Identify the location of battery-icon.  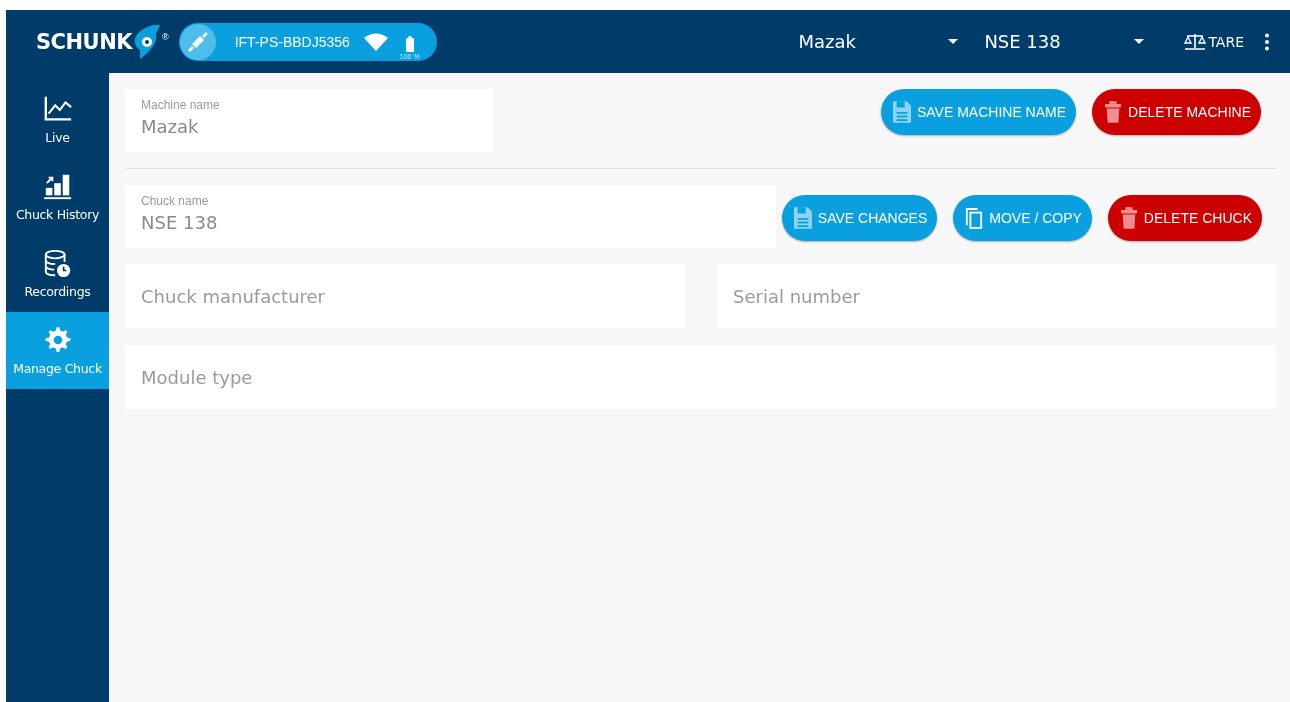
(409, 43).